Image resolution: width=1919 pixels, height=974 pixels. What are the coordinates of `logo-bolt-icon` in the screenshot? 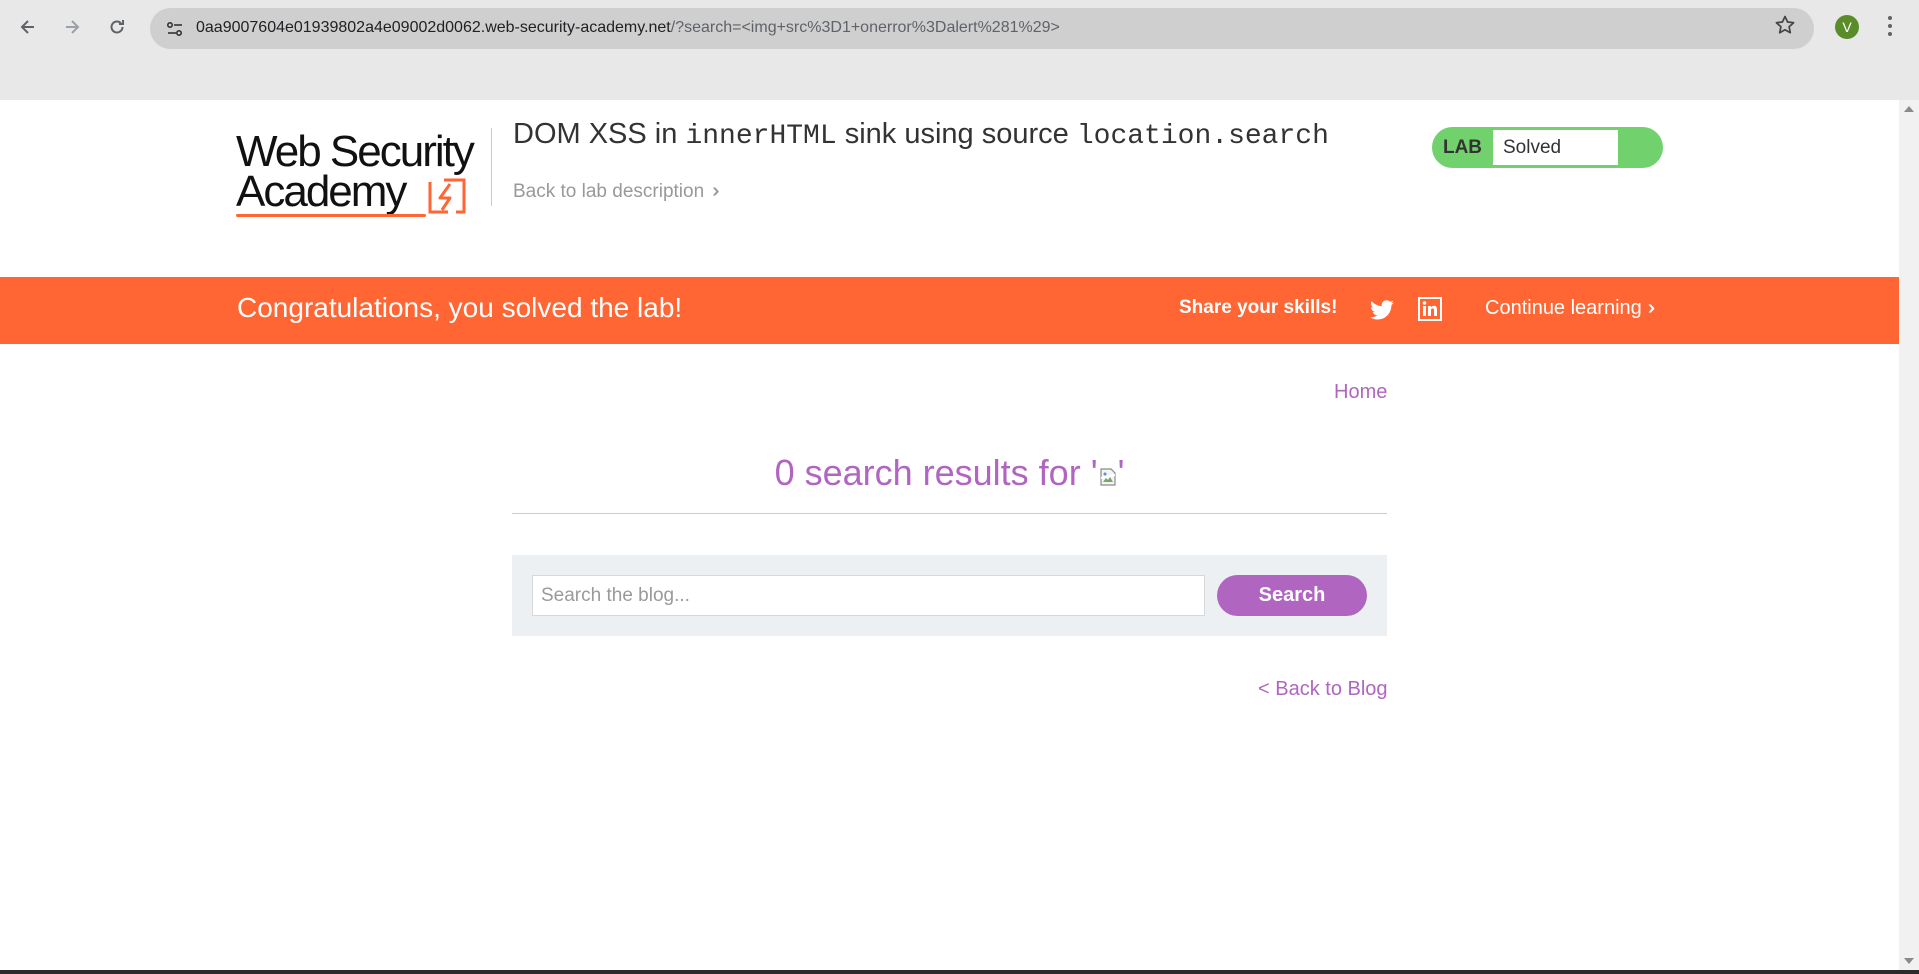 It's located at (447, 196).